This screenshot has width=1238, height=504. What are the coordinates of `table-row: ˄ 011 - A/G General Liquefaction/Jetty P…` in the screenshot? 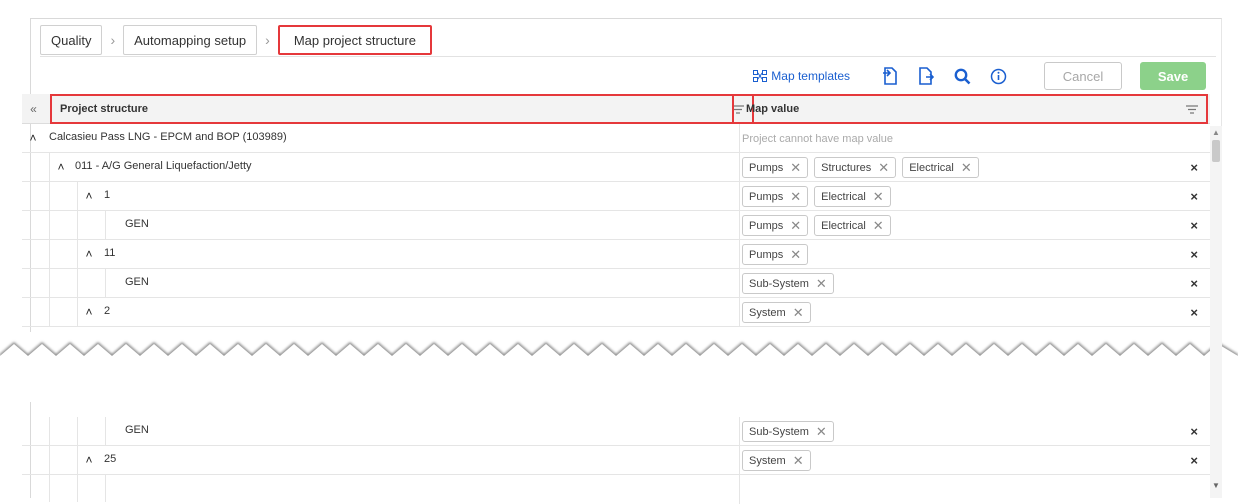 It's located at (616, 167).